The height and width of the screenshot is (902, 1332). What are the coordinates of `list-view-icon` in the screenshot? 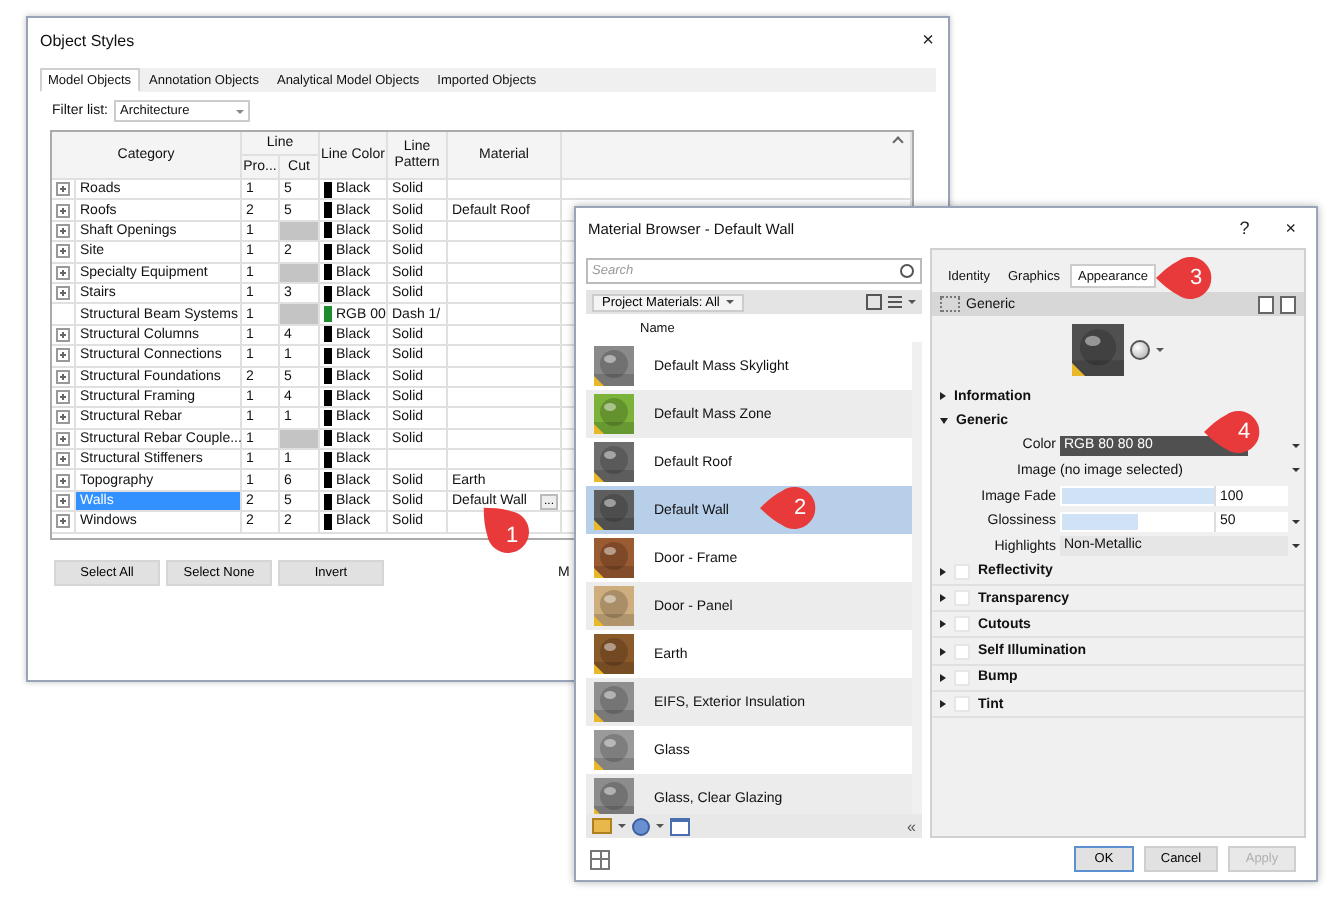 It's located at (895, 302).